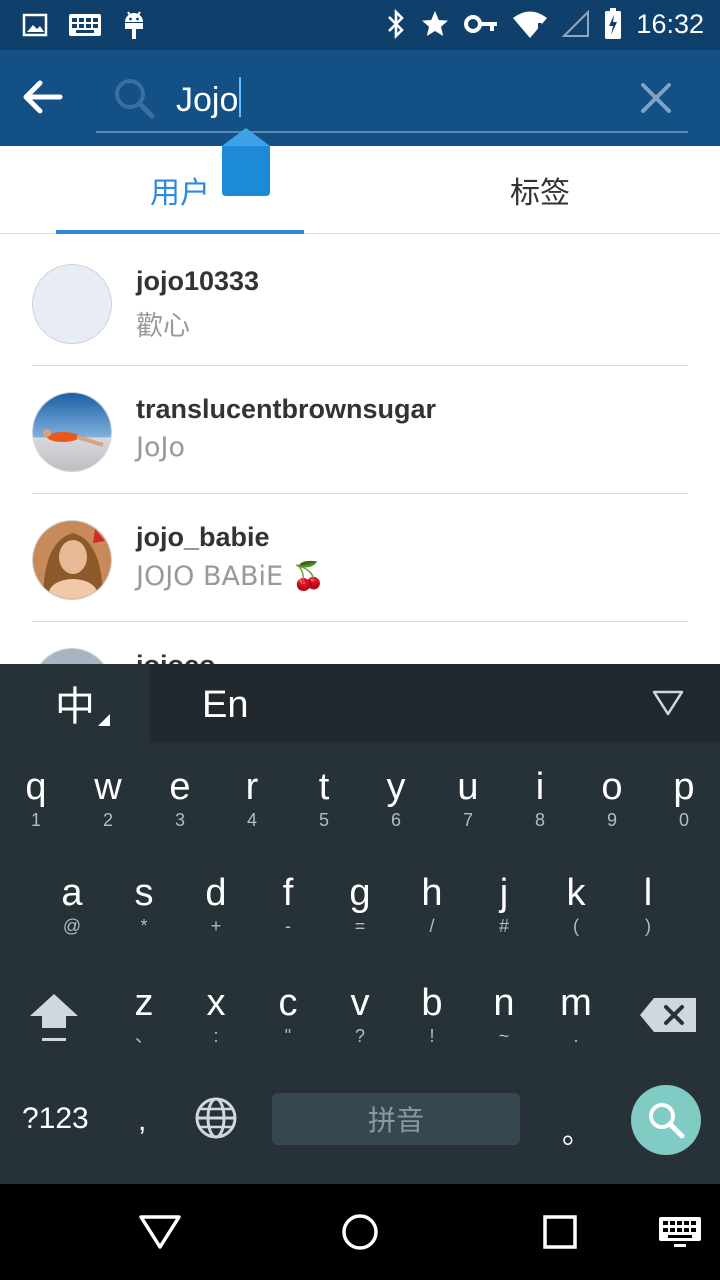 This screenshot has width=720, height=1280. What do you see at coordinates (360, 430) in the screenshot?
I see `list-item: translucentbrownsugar JoJo` at bounding box center [360, 430].